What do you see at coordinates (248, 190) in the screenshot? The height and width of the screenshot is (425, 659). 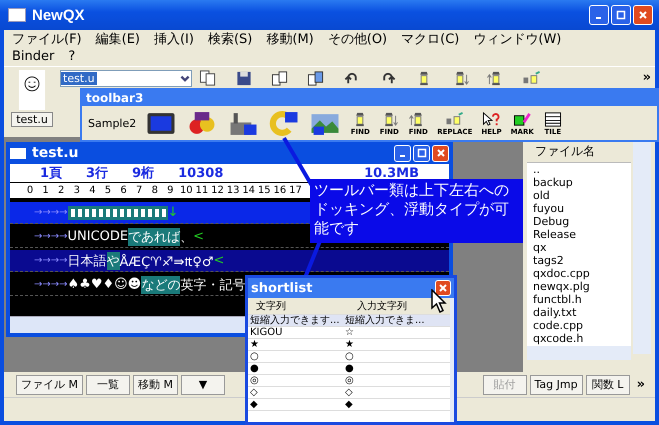 I see `ruler-number: 14` at bounding box center [248, 190].